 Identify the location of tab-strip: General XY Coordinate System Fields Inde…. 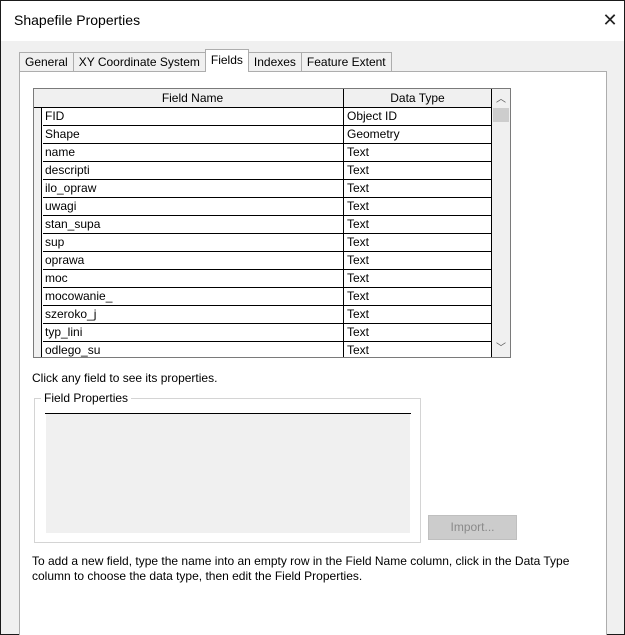
(205, 60).